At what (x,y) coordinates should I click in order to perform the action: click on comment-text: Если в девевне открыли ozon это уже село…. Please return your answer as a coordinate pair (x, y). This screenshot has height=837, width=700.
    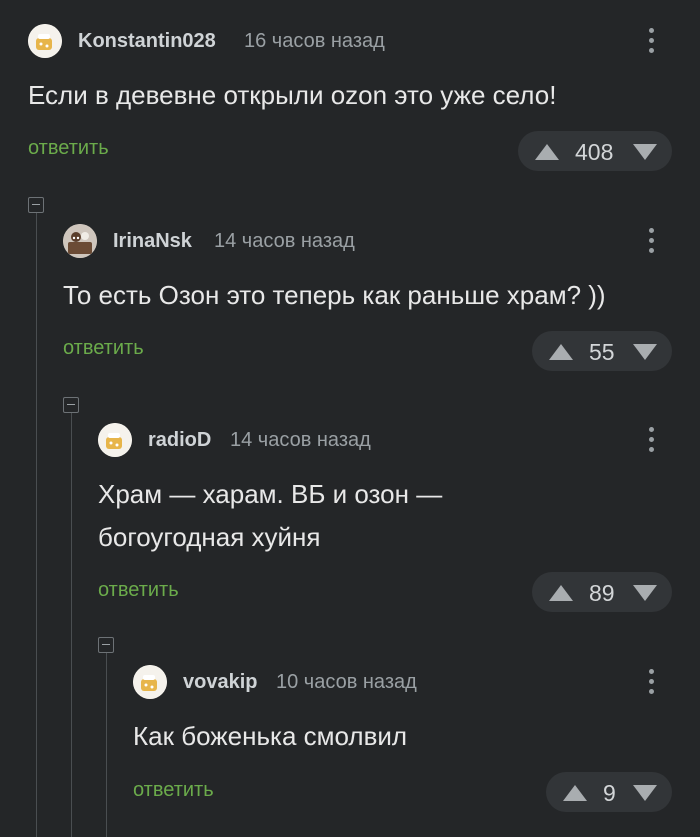
    Looking at the image, I should click on (292, 95).